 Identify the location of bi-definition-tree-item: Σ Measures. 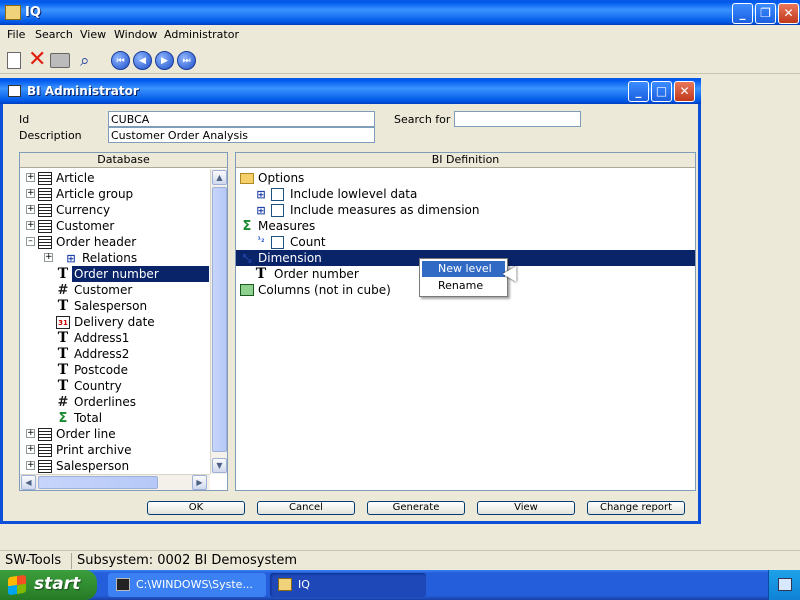
(465, 226).